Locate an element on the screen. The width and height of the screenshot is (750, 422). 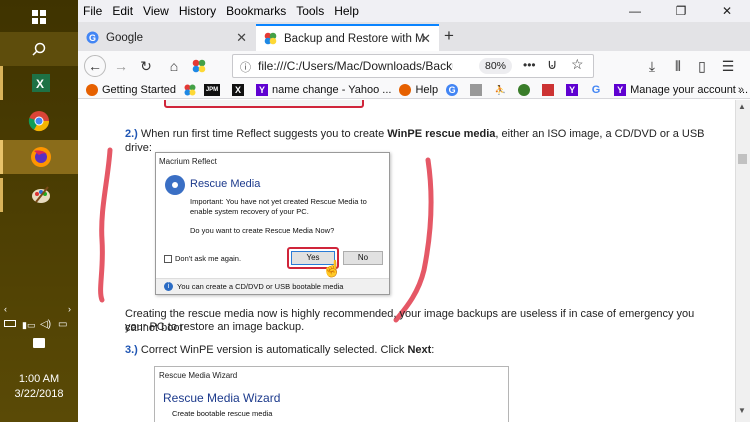
bookmark-pinwheel is located at coordinates (190, 90).